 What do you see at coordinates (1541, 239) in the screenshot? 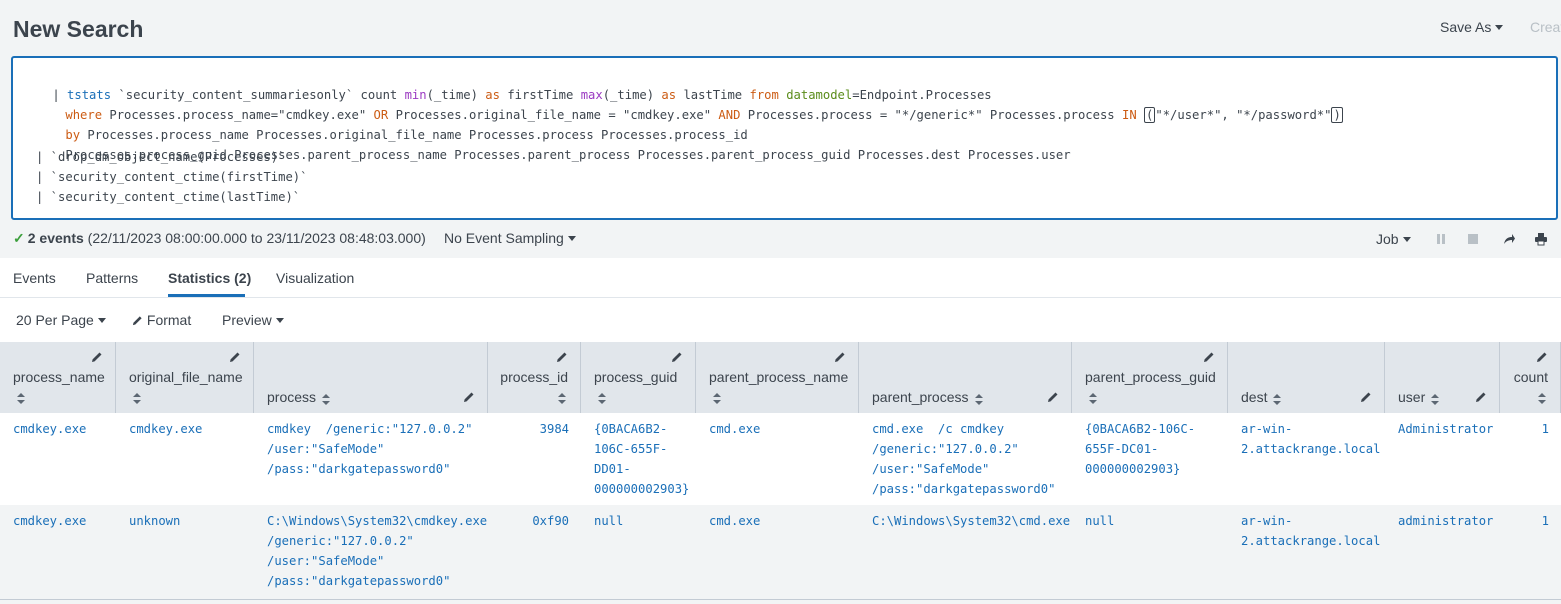
I see `print-icon` at bounding box center [1541, 239].